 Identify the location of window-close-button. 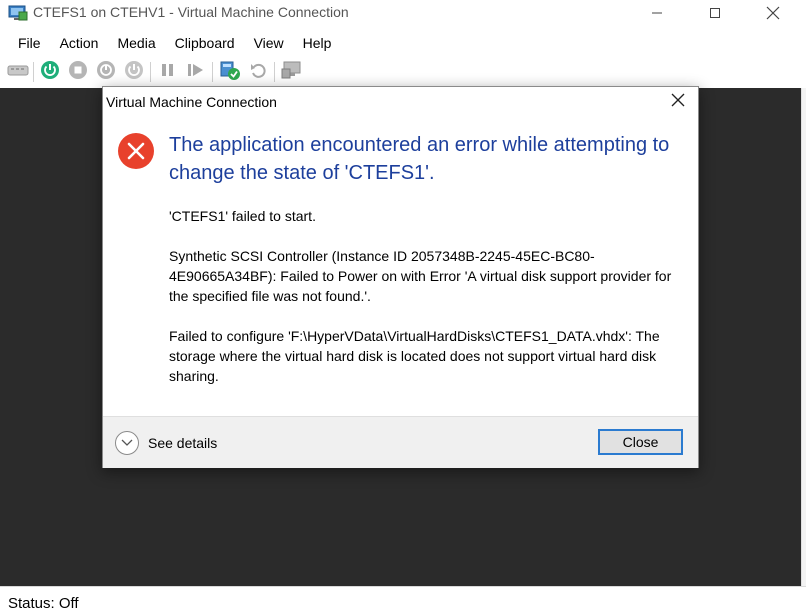
(773, 13).